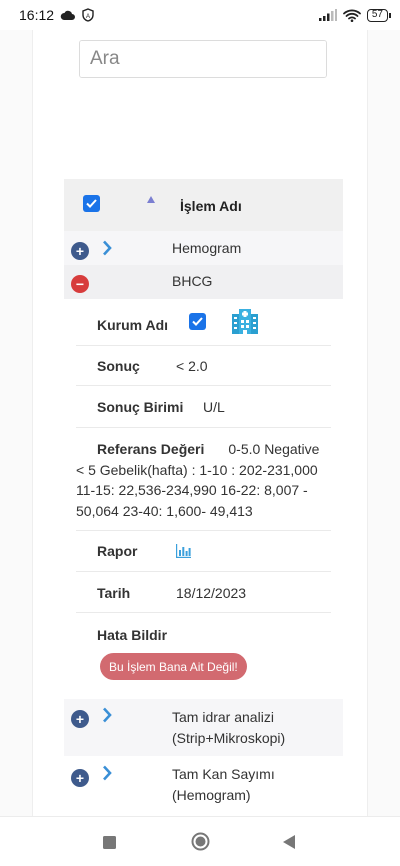 Image resolution: width=400 pixels, height=866 pixels. Describe the element at coordinates (151, 199) in the screenshot. I see `sort-asc-icon` at that location.